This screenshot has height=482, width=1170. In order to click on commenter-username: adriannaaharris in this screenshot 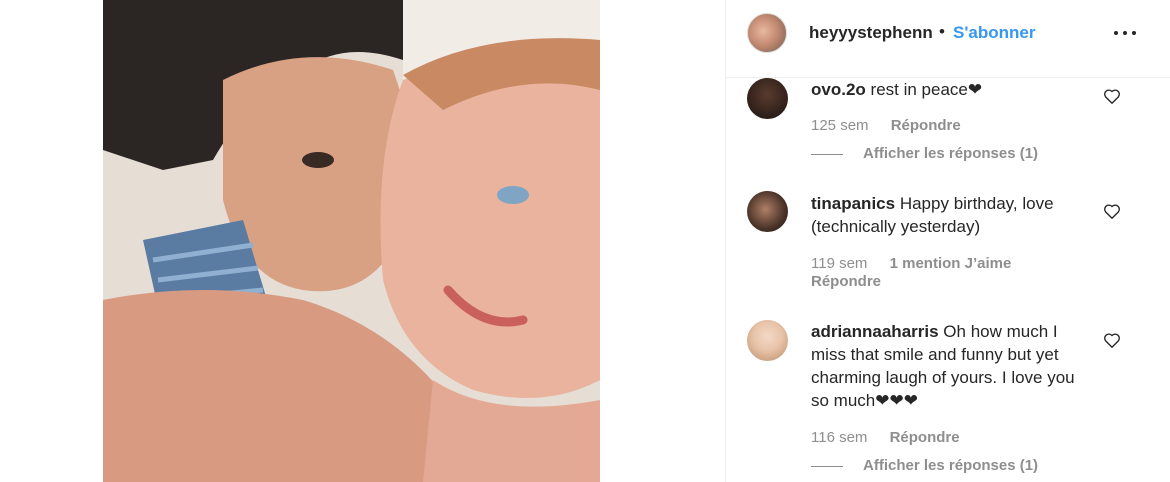, I will do `click(875, 331)`.